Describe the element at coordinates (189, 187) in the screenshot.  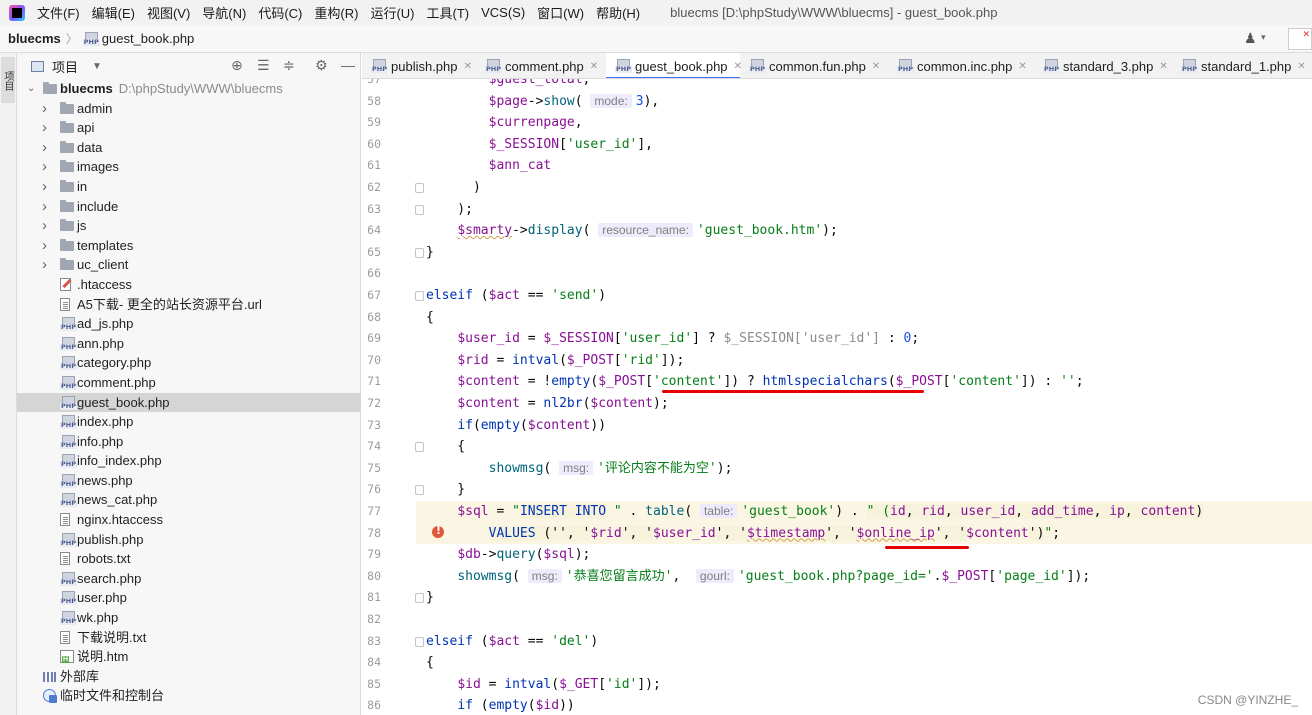
I see `tree-item: › in` at that location.